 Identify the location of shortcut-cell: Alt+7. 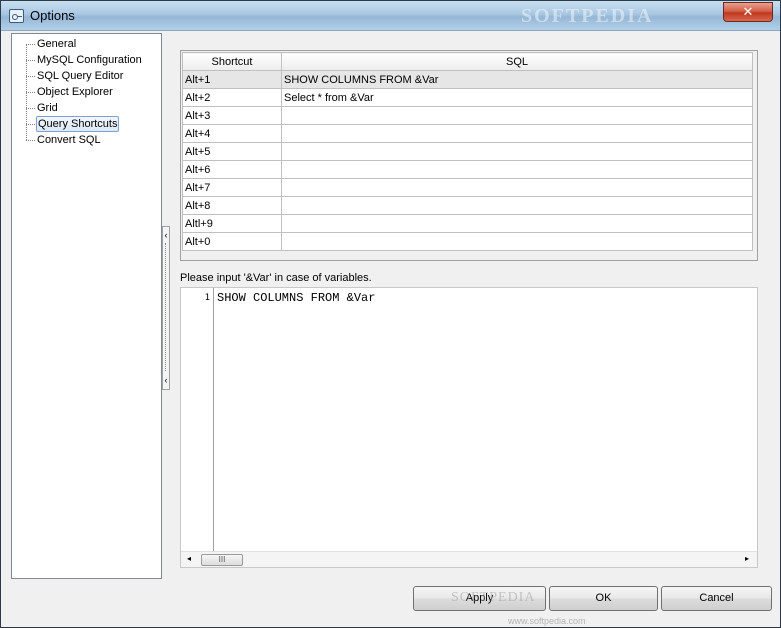
(232, 187).